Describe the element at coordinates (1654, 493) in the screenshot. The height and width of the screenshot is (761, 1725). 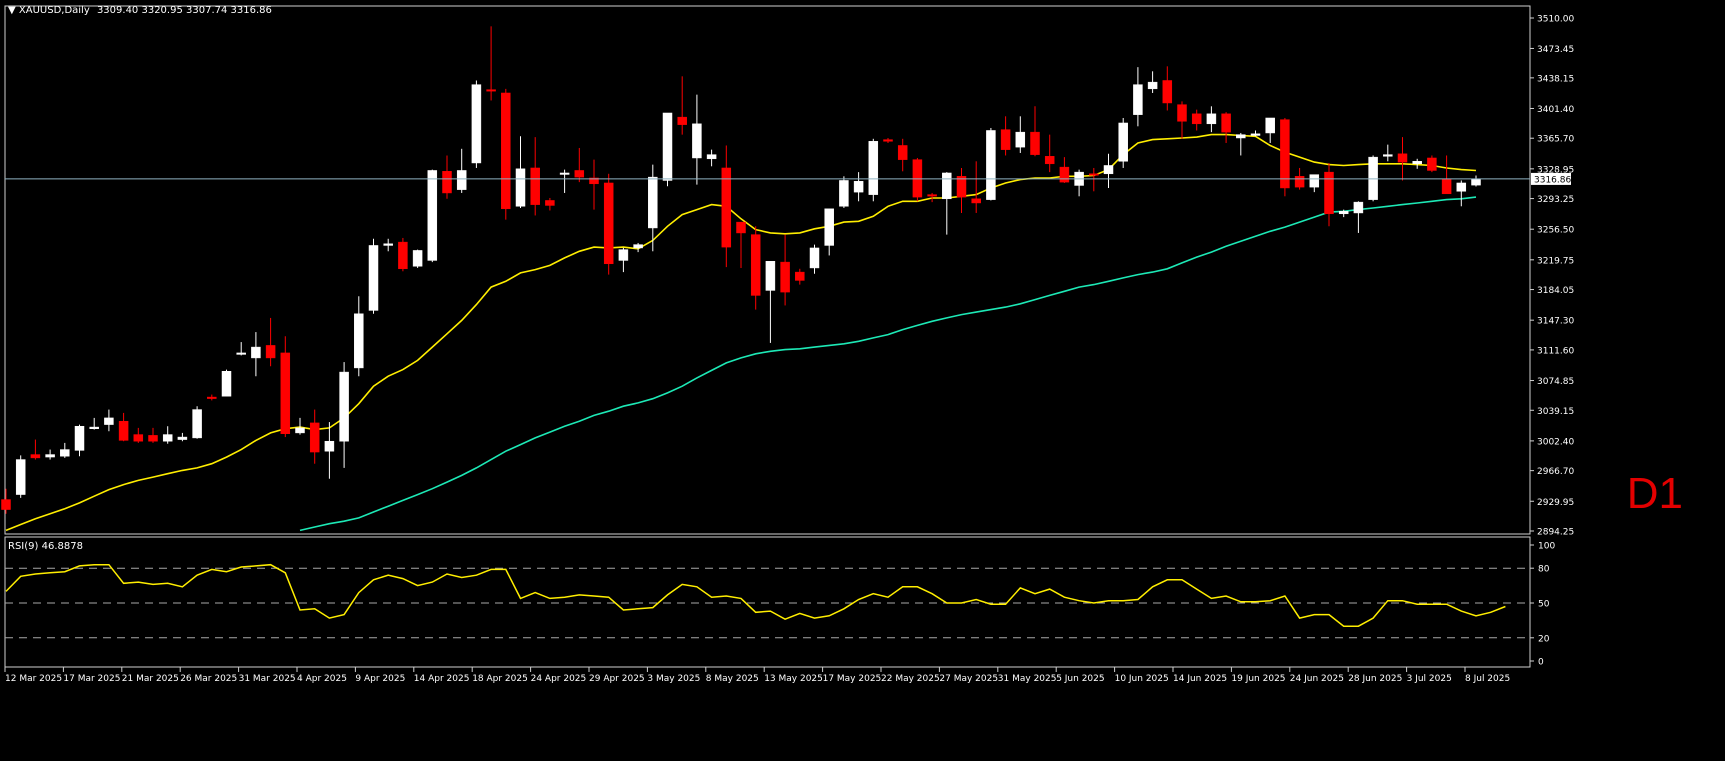
I see `timeframe-badge: D1` at that location.